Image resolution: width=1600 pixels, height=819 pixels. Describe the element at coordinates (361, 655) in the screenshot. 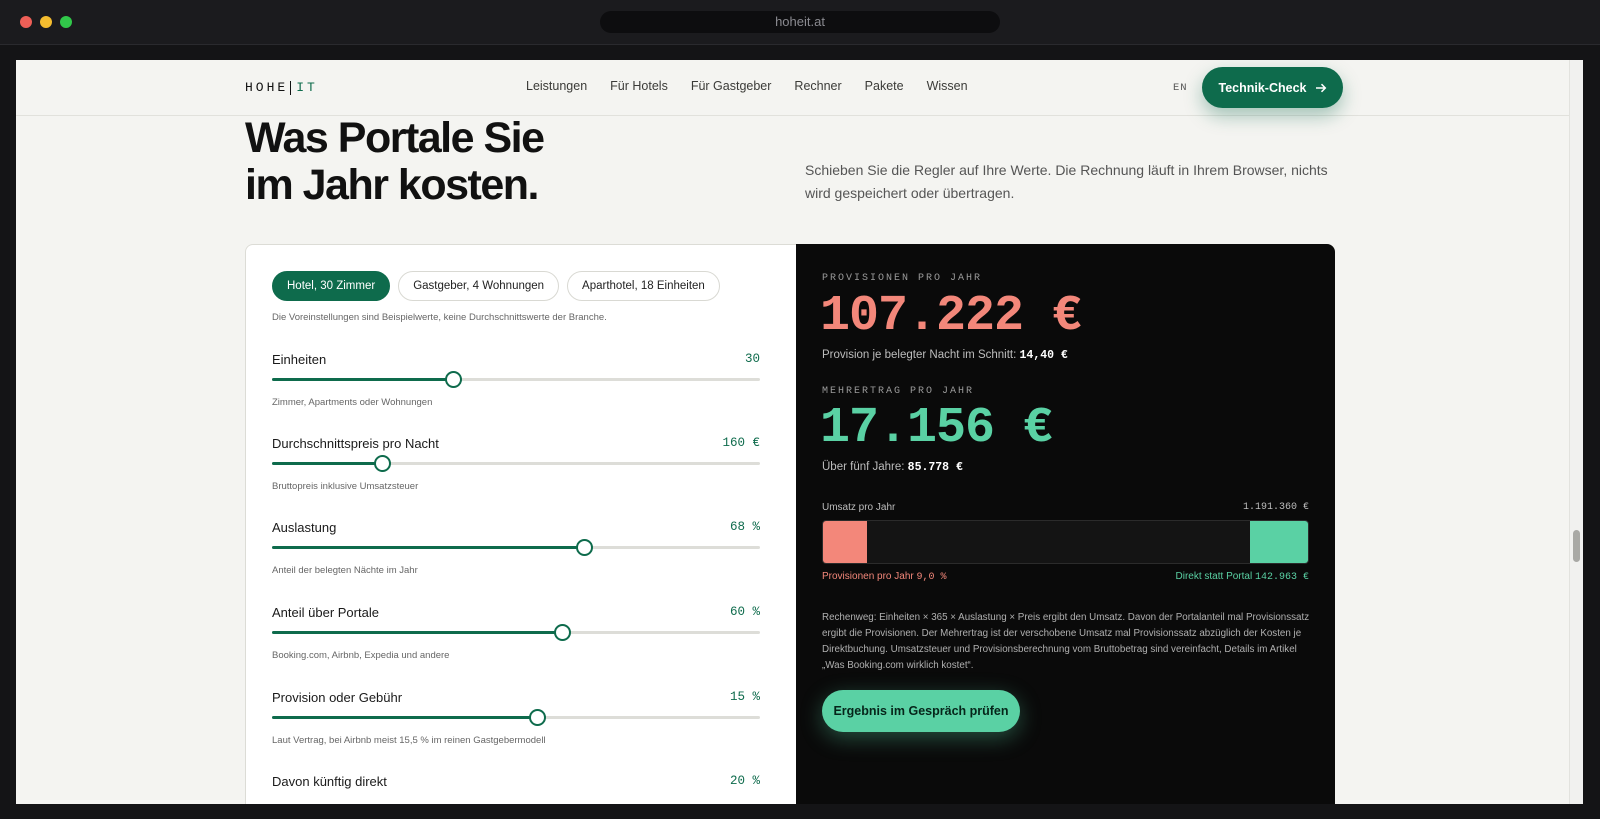

I see `slider-hint: Booking.com, Airbnb, Expedia und andere` at that location.